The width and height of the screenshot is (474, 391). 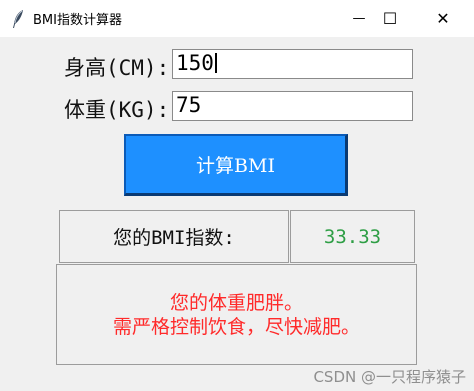 What do you see at coordinates (292, 64) in the screenshot?
I see `height-input: 150` at bounding box center [292, 64].